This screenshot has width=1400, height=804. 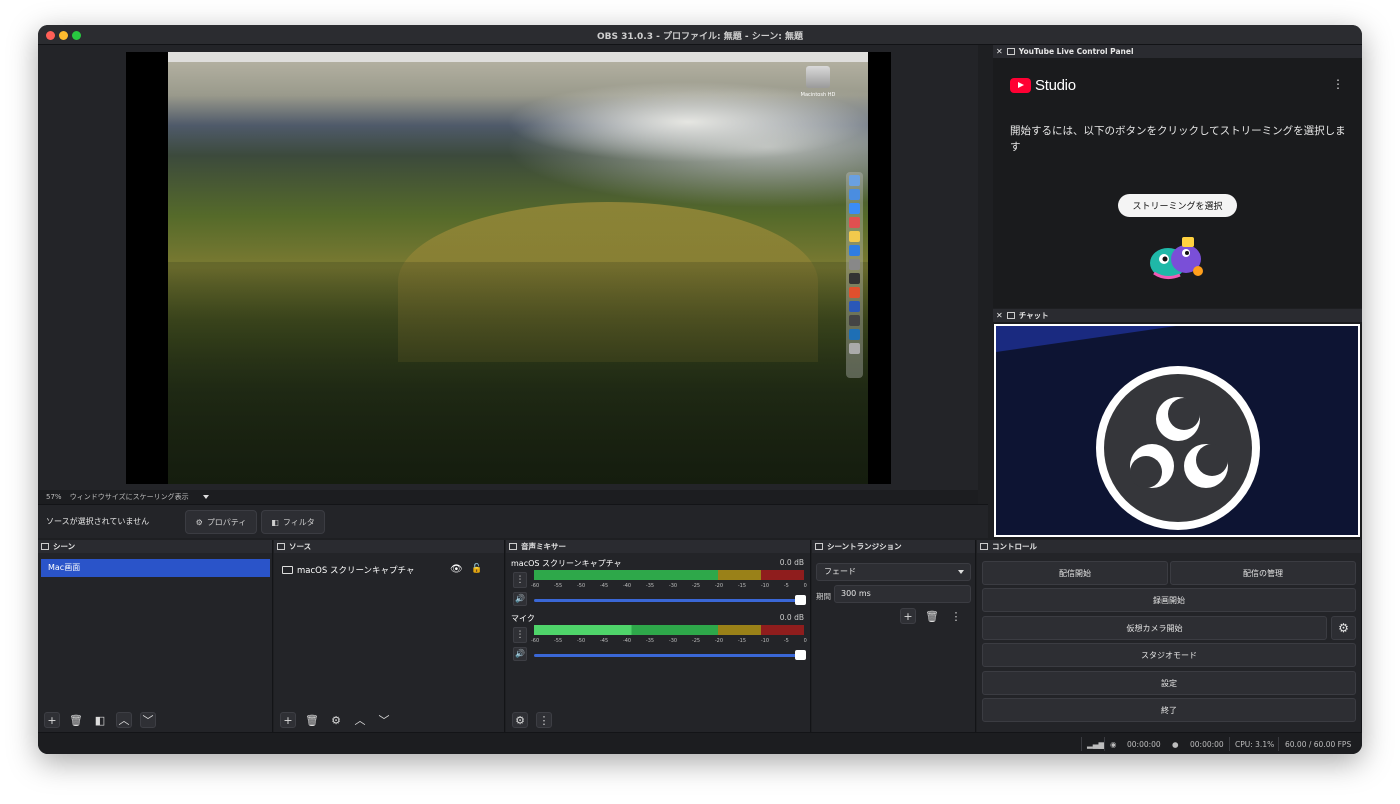 I want to click on title-bar: OBS 31.0.3 - プロファイル: 無題 - シーン: 無題, so click(x=700, y=35).